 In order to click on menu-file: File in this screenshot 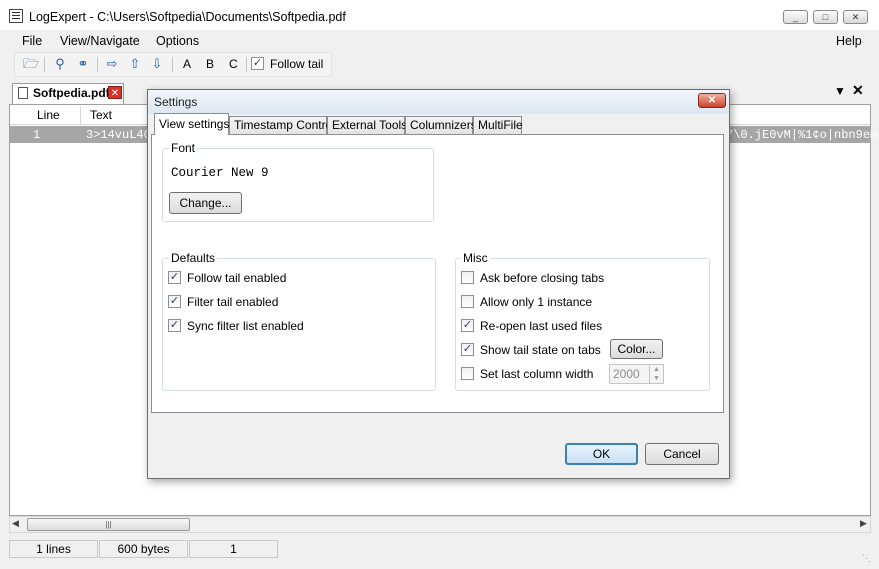, I will do `click(32, 41)`.